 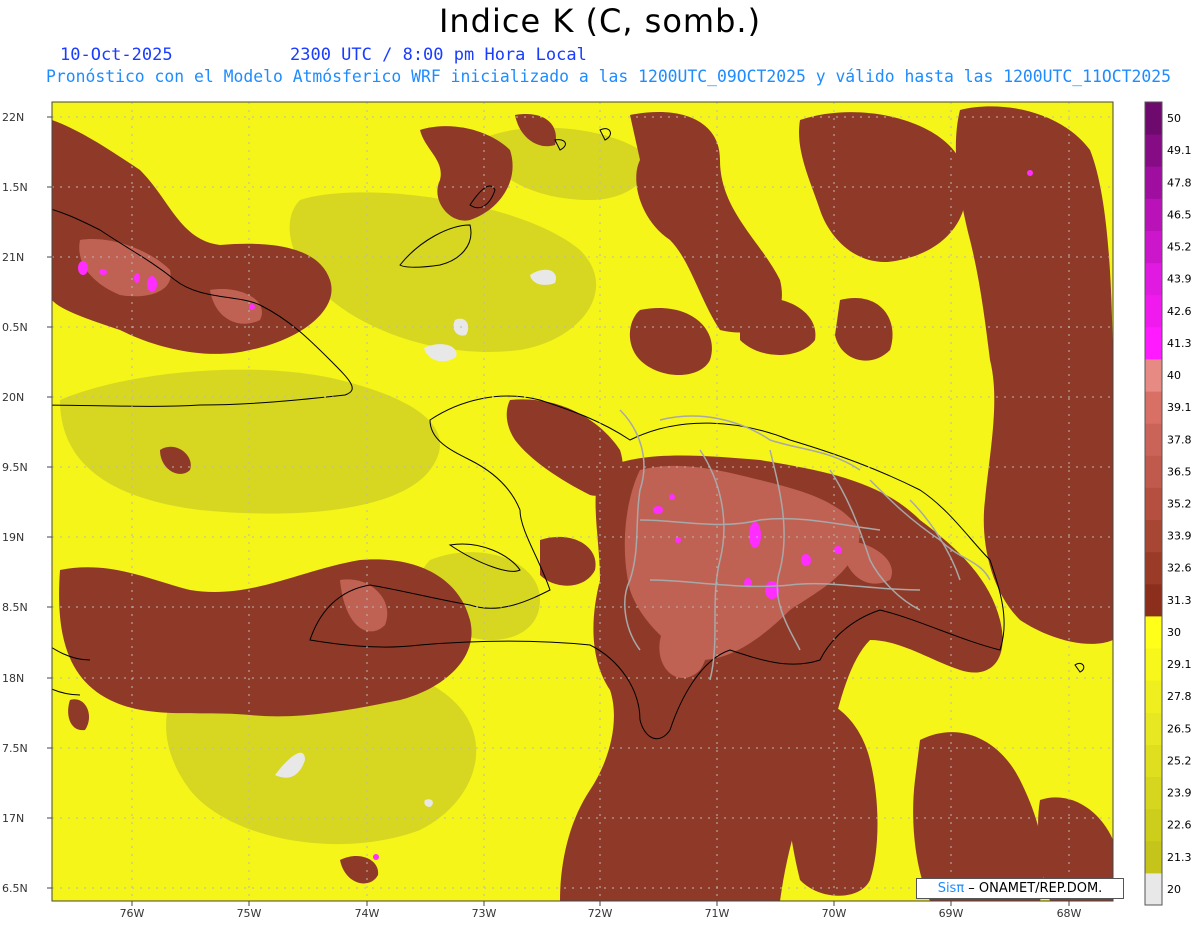 I want to click on colorbar-label: 29.1, so click(x=1179, y=664).